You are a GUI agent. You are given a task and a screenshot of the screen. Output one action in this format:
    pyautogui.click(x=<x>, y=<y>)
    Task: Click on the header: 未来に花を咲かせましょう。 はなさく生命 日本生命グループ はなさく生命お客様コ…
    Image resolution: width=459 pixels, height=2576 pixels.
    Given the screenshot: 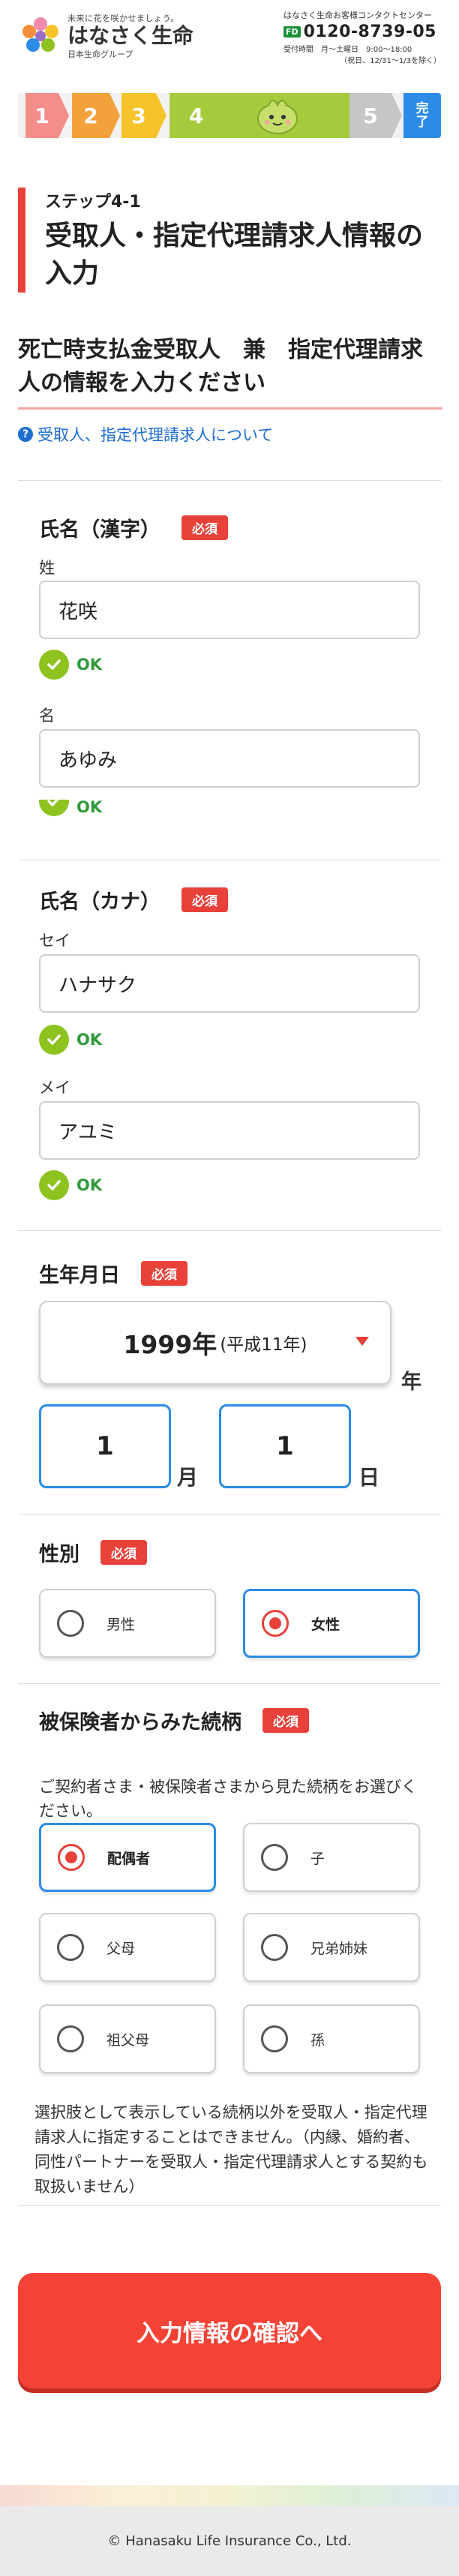 What is the action you would take?
    pyautogui.click(x=229, y=34)
    